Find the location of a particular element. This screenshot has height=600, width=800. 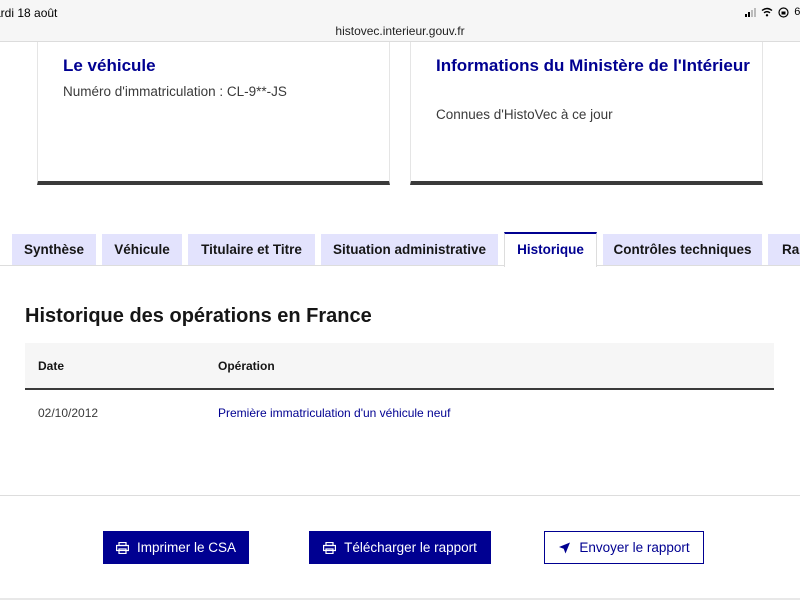

download-report-label: Télécharger le rapport is located at coordinates (410, 547).